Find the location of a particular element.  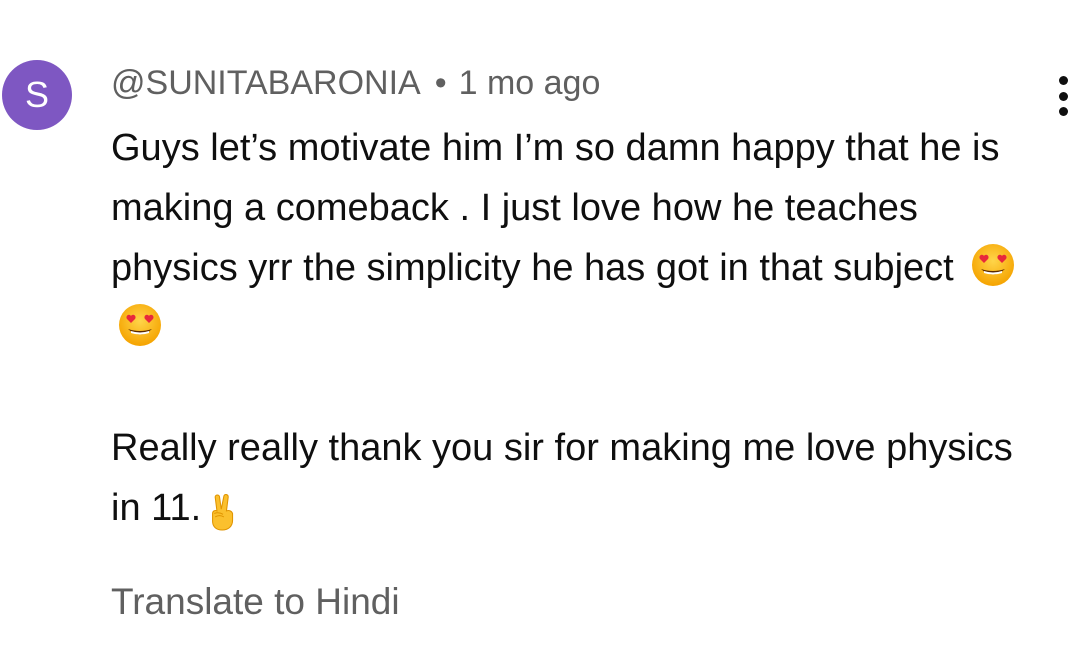

more-vertical-icon is located at coordinates (1063, 96).